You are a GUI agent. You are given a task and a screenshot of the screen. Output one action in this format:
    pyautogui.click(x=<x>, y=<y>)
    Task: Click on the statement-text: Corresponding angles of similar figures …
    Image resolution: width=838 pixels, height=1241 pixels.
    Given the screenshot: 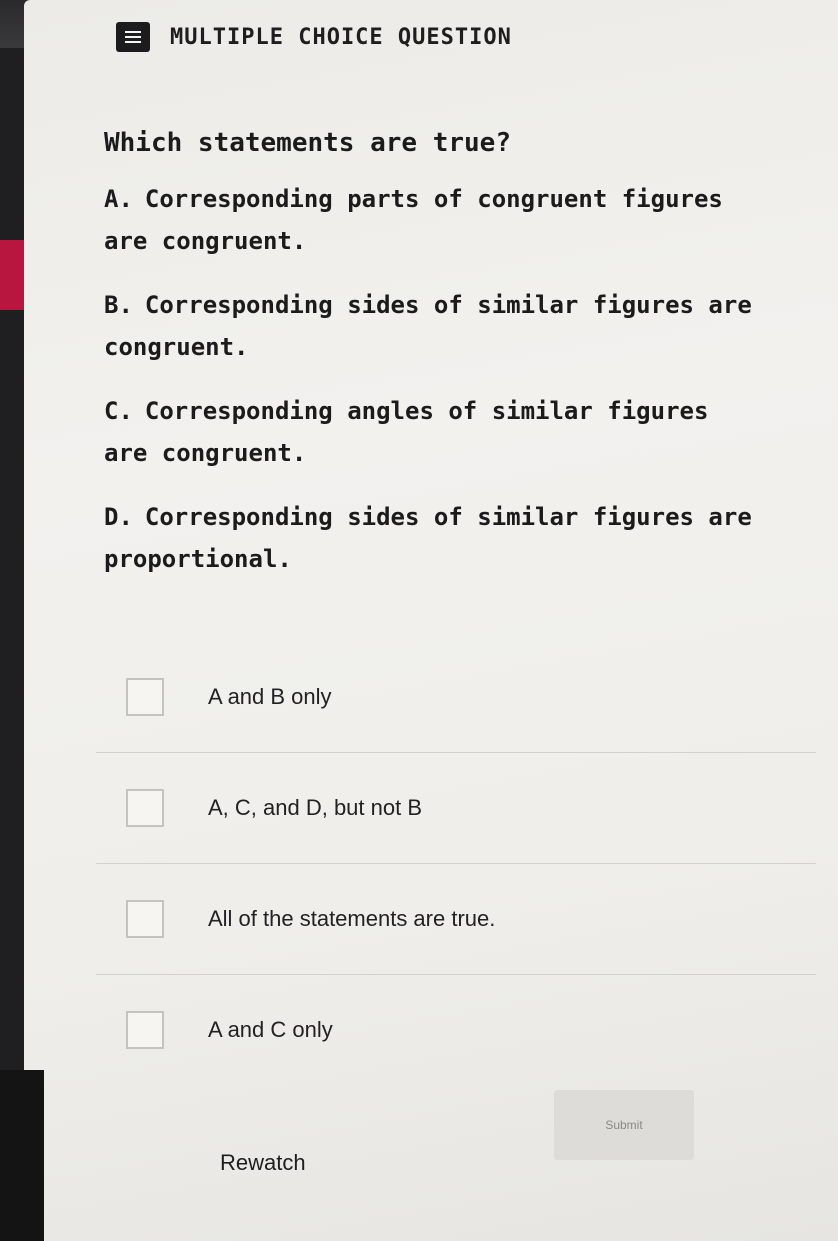 What is the action you would take?
    pyautogui.click(x=406, y=432)
    